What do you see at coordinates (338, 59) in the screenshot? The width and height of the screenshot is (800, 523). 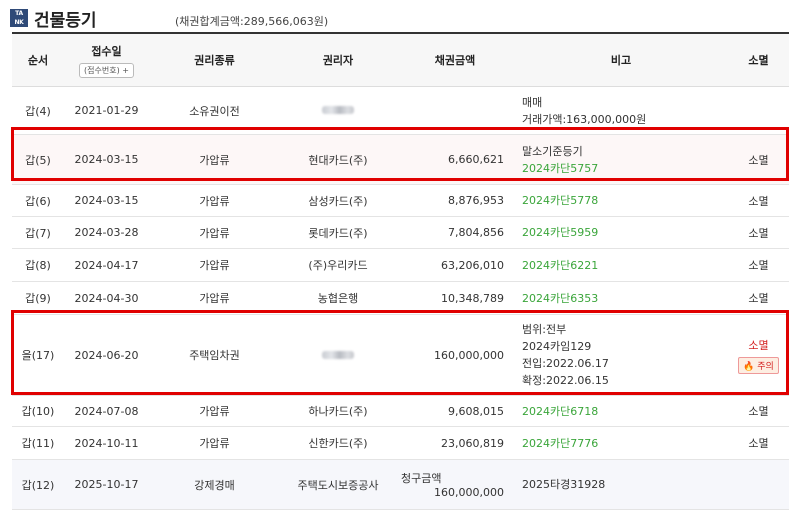 I see `col-holder: 권리자` at bounding box center [338, 59].